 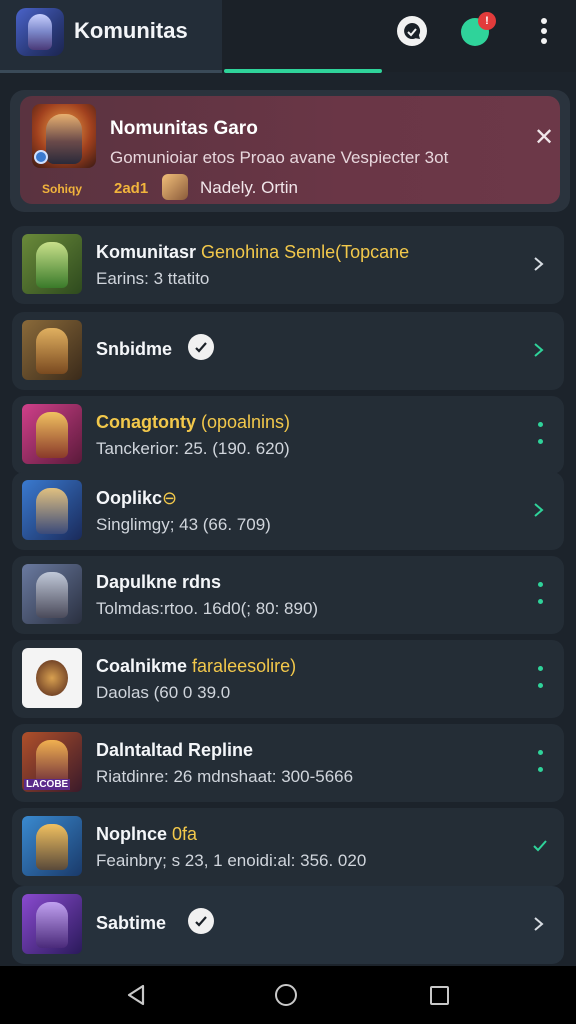 I want to click on item-title: Sabtime, so click(x=131, y=923).